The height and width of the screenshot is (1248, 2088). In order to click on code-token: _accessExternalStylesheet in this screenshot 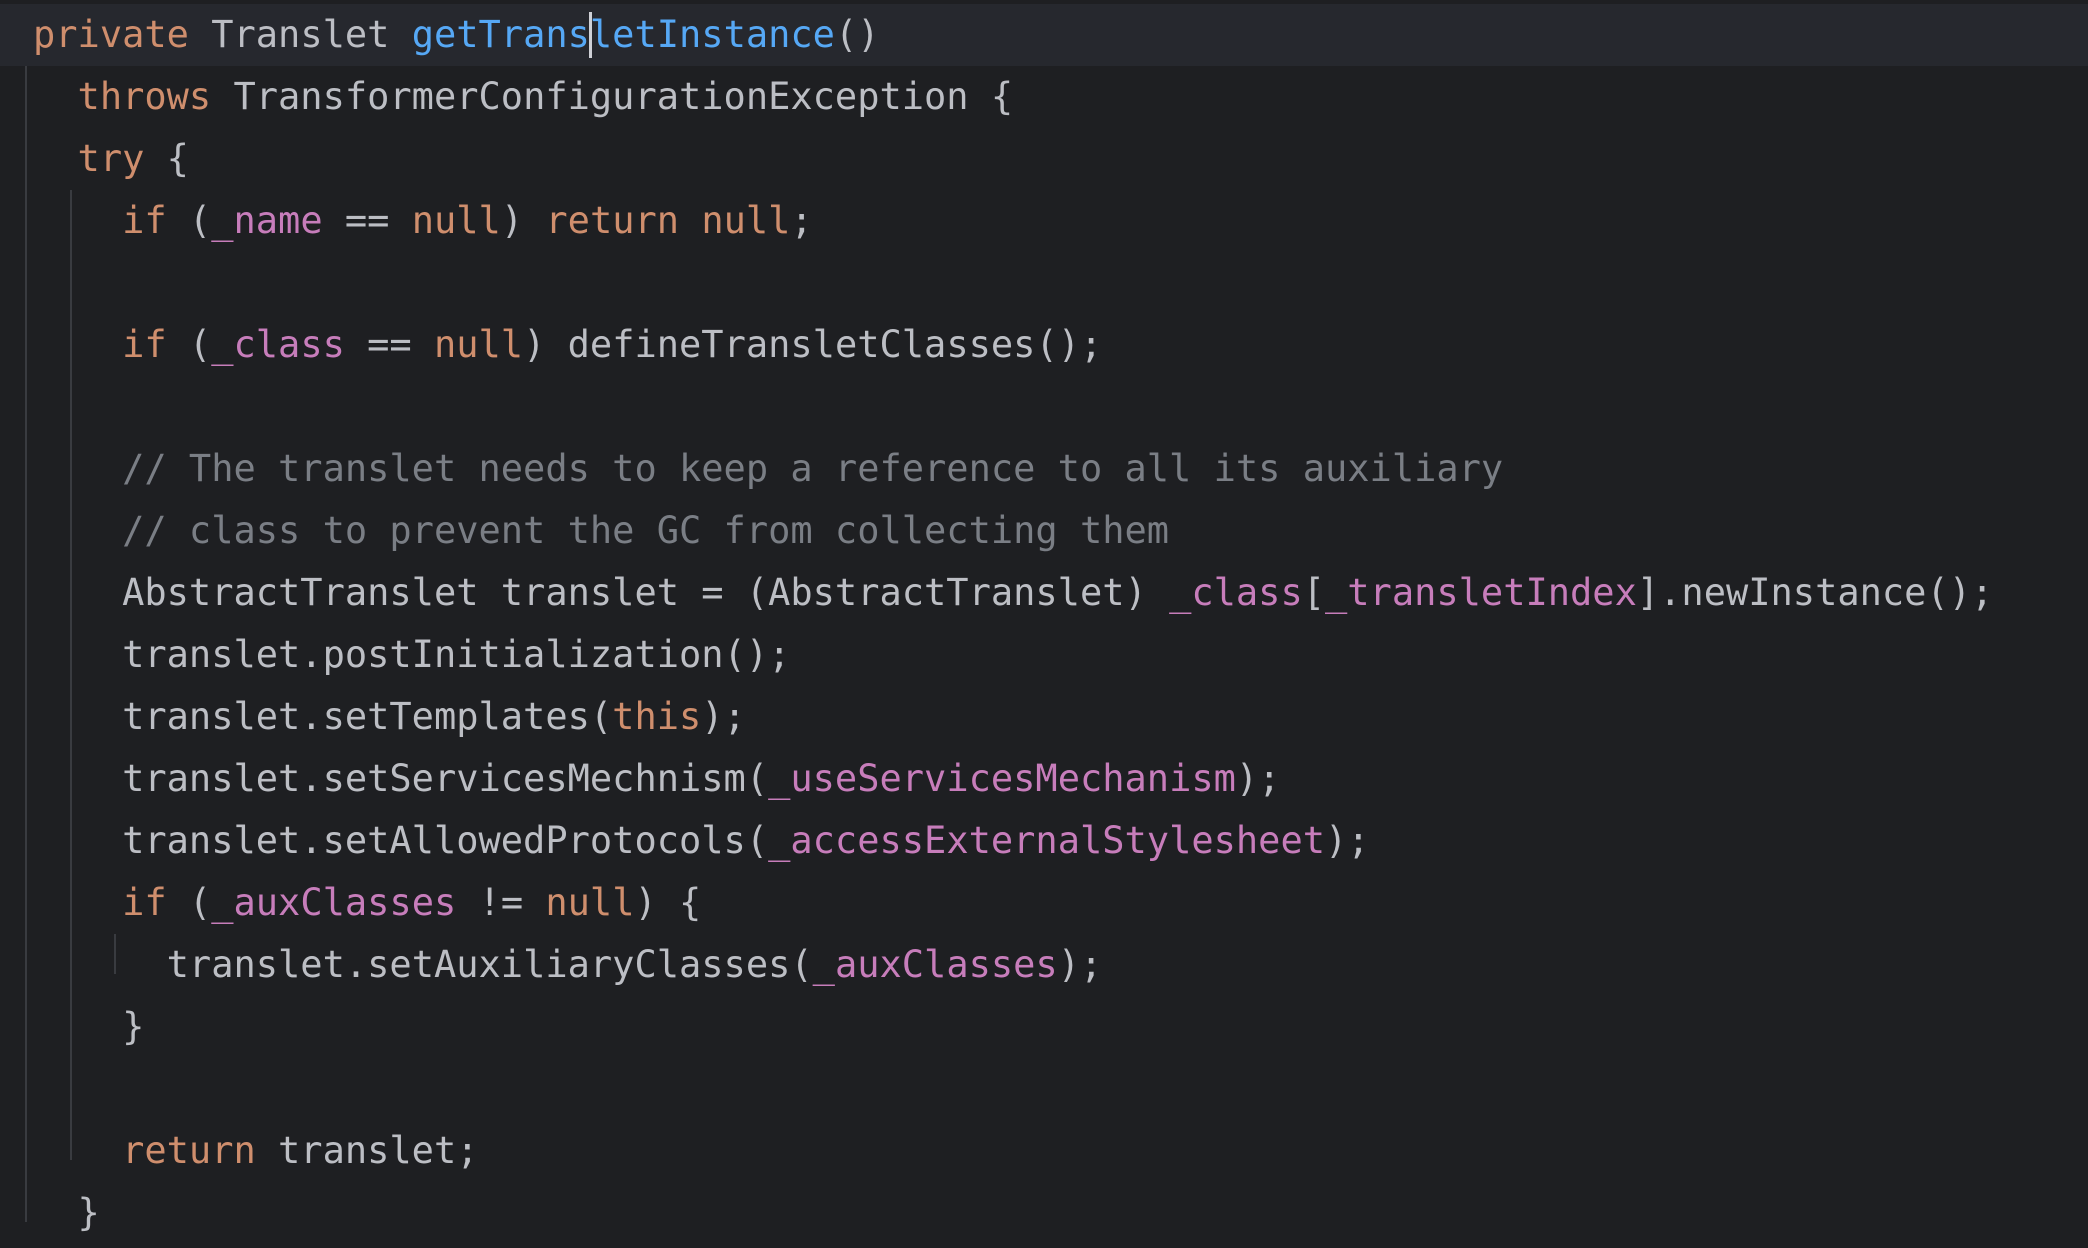, I will do `click(1047, 840)`.